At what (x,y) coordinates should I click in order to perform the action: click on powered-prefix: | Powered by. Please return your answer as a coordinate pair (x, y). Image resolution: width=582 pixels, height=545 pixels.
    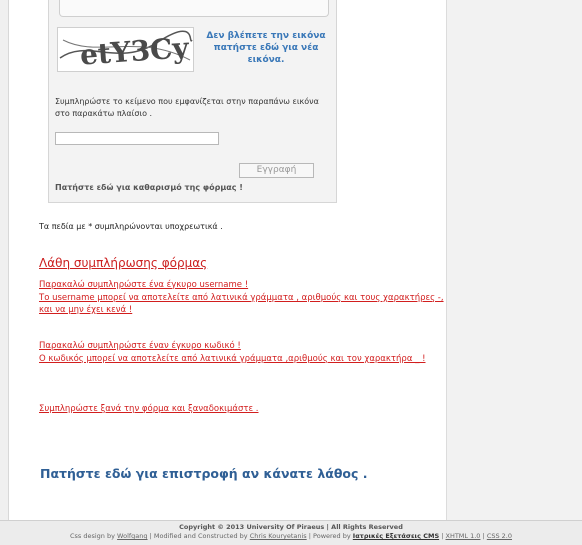
    Looking at the image, I should click on (329, 536).